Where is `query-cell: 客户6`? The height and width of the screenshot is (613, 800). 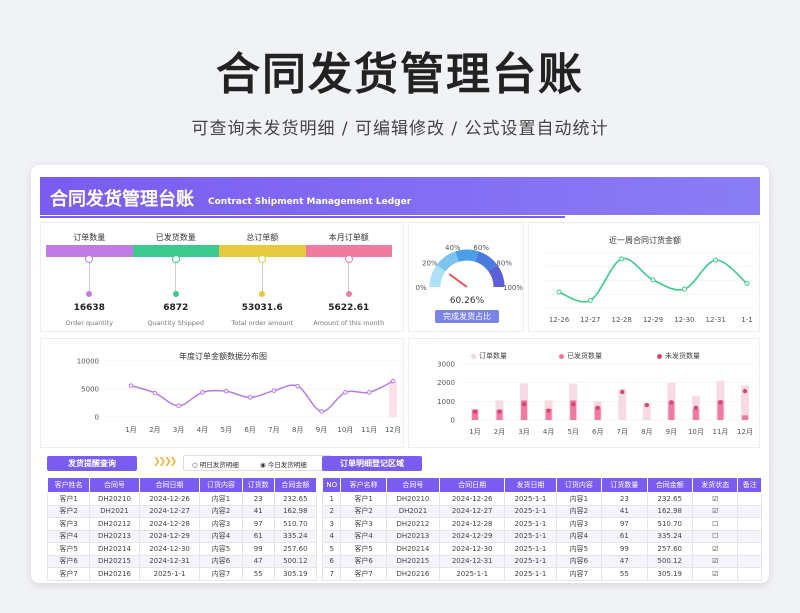
query-cell: 客户6 is located at coordinates (68, 561).